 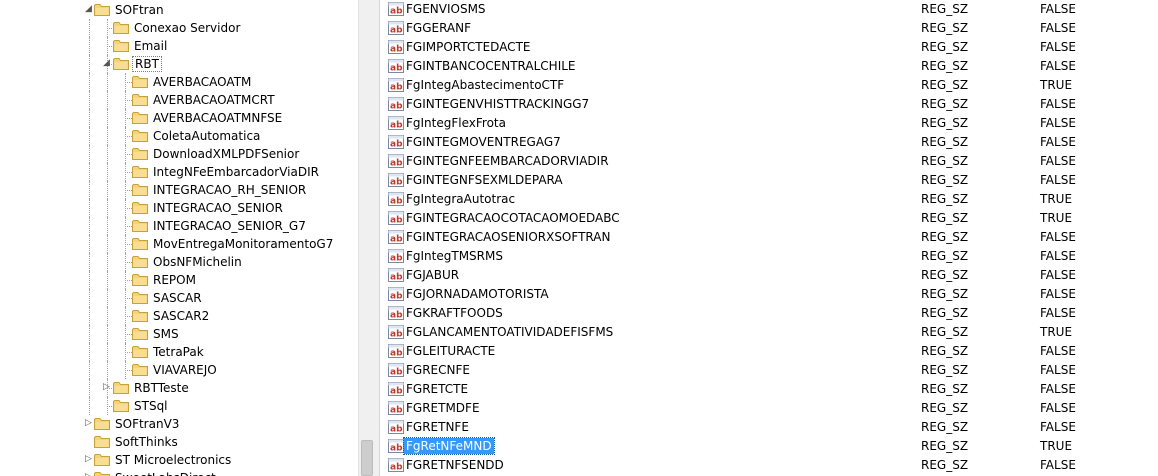 What do you see at coordinates (468, 47) in the screenshot?
I see `value-name: FGIMPORTCTEDACTE` at bounding box center [468, 47].